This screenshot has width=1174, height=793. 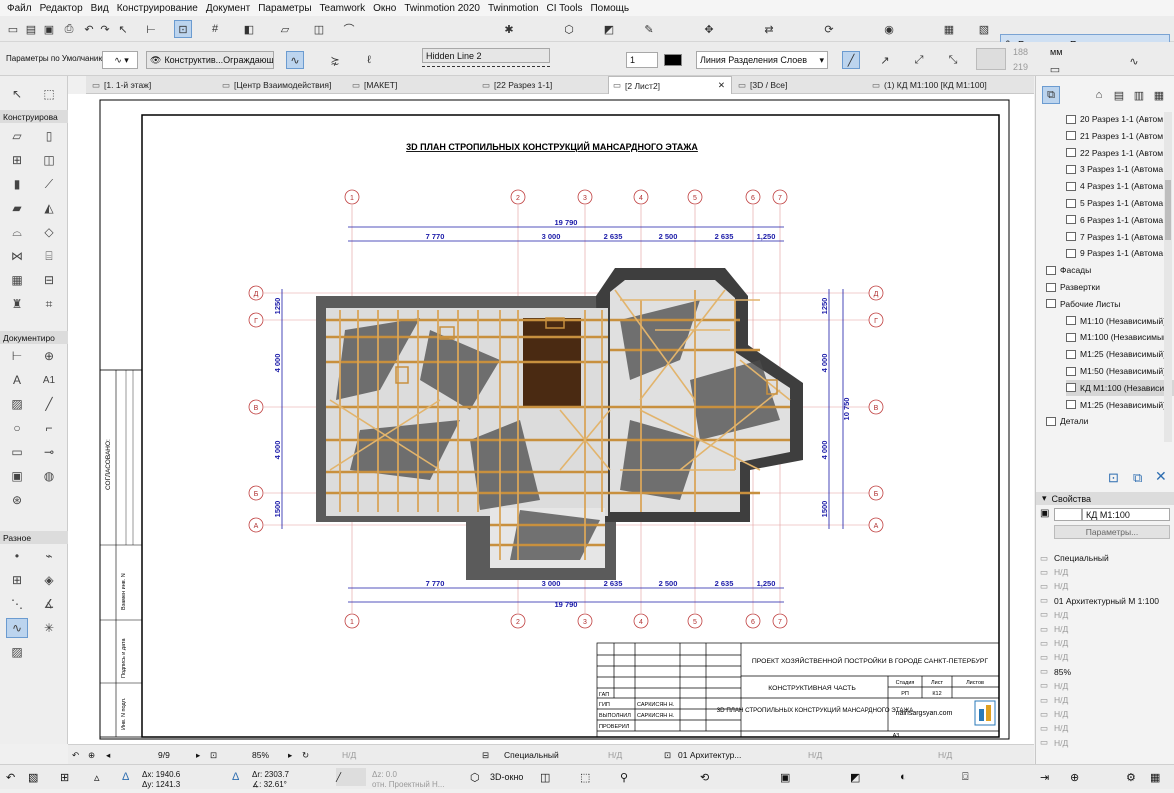 What do you see at coordinates (210, 60) in the screenshot?
I see `structure-selector: 👁 Конструктив...Ограждающий` at bounding box center [210, 60].